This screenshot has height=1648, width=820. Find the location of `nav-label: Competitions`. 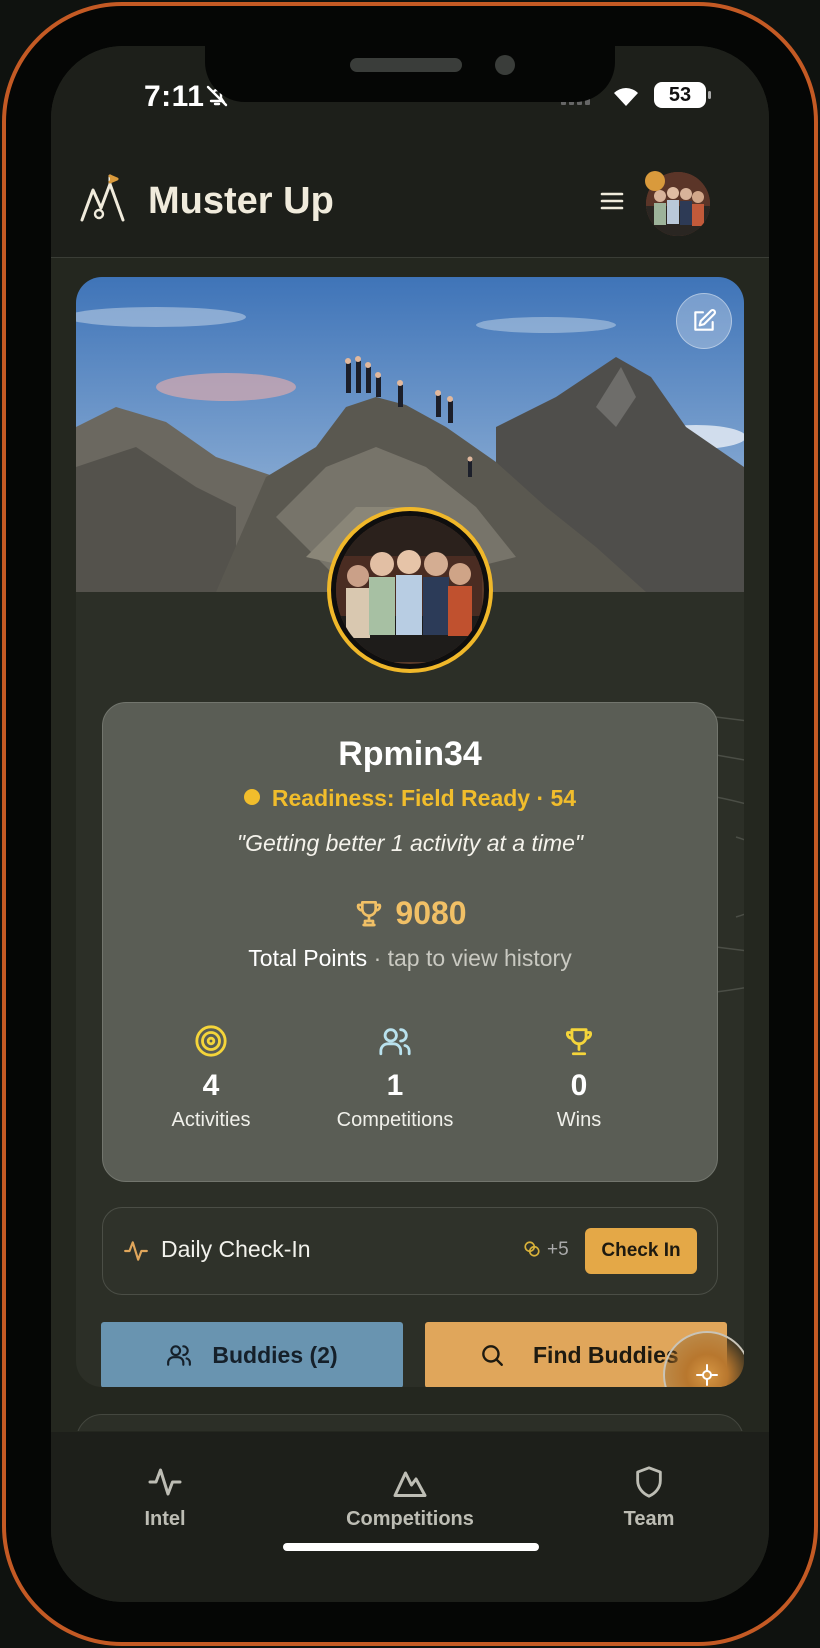

nav-label: Competitions is located at coordinates (410, 1519).